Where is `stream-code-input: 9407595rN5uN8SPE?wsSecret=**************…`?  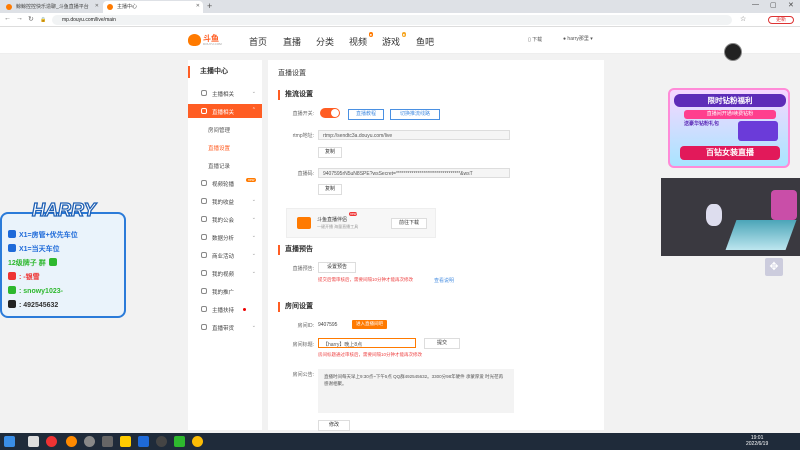 stream-code-input: 9407595rN5uN8SPE?wsSecret=**************… is located at coordinates (414, 173).